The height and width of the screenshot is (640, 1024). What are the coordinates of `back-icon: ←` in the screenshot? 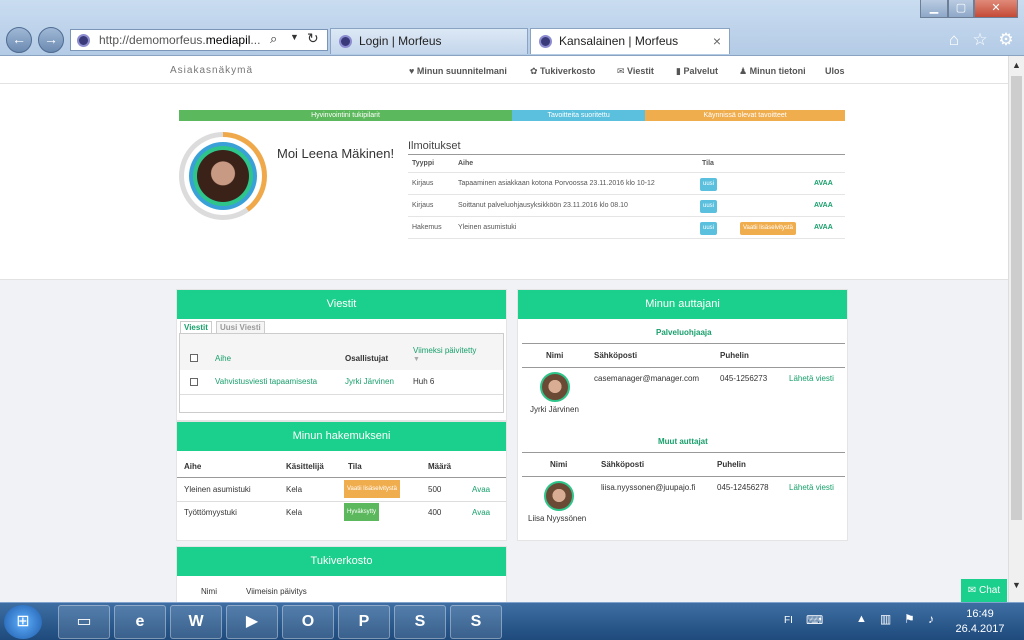 It's located at (19, 40).